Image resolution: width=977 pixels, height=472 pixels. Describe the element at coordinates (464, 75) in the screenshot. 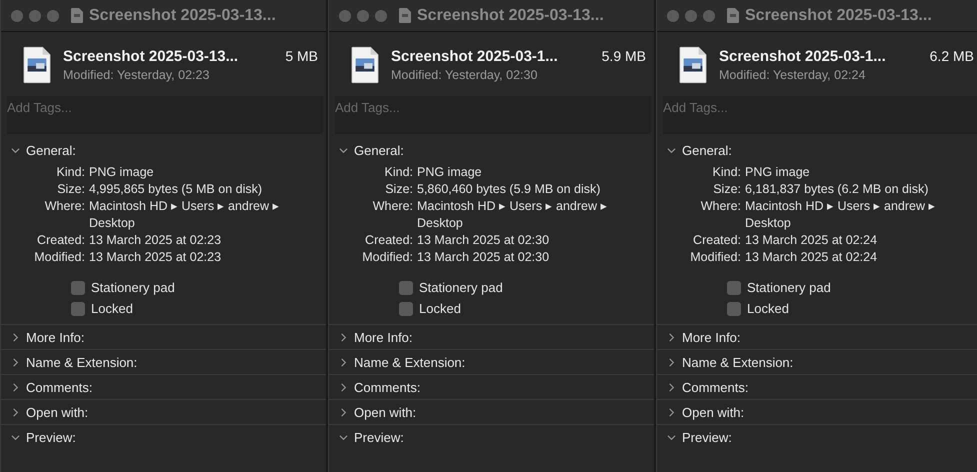

I see `modified-date: Modified: Yesterday, 02:30` at that location.